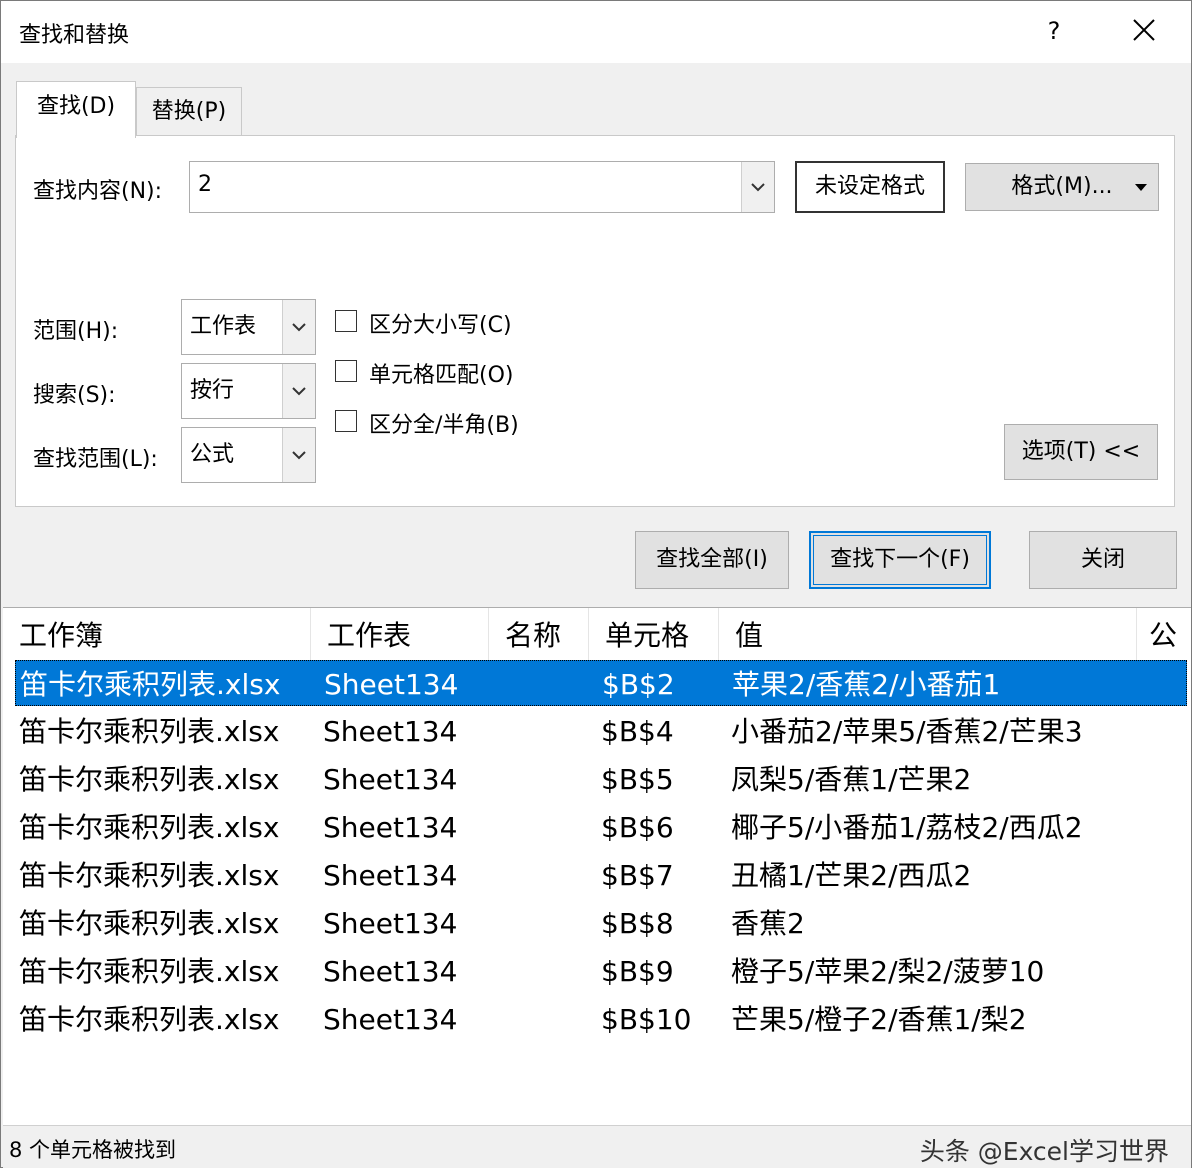  I want to click on options-toggle-button: 选项(T) <<, so click(1081, 452).